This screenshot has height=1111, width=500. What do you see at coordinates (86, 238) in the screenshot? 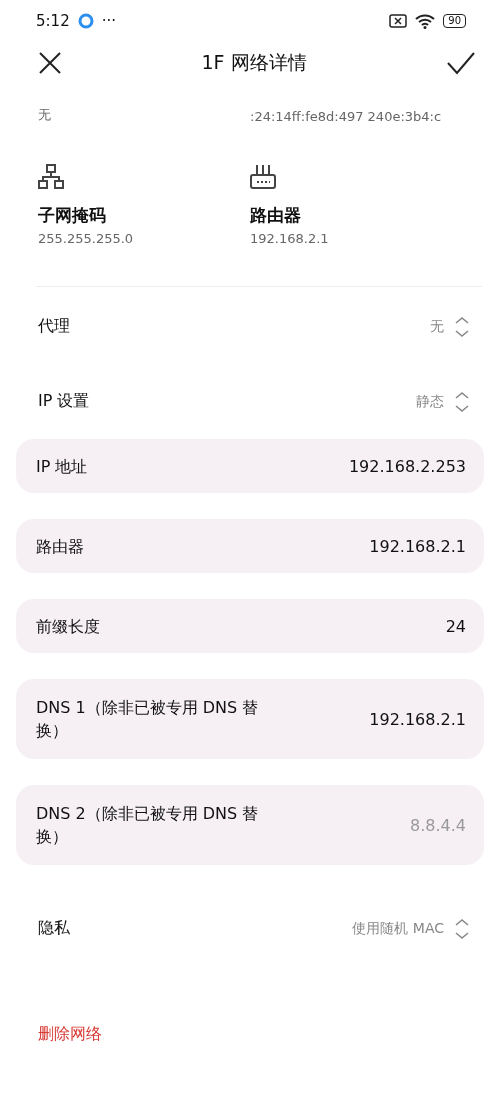
I see `info-value: 255.255.255.0` at bounding box center [86, 238].